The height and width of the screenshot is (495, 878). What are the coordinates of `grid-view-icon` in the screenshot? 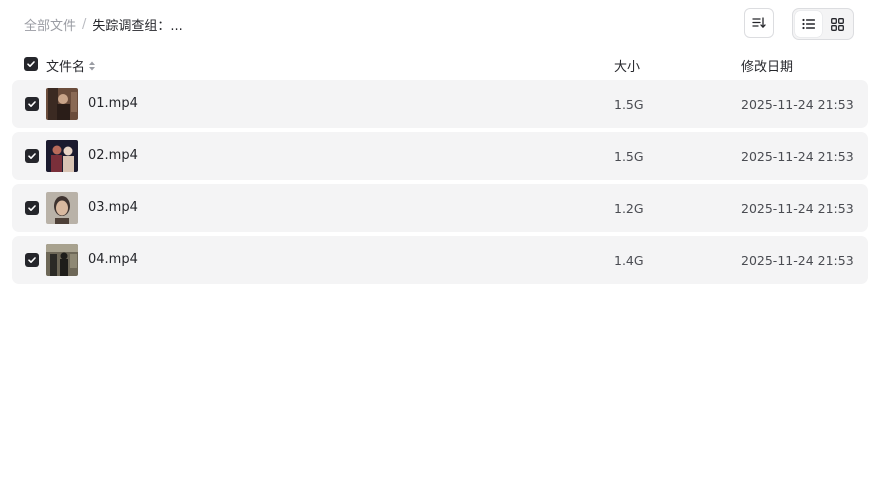 It's located at (837, 24).